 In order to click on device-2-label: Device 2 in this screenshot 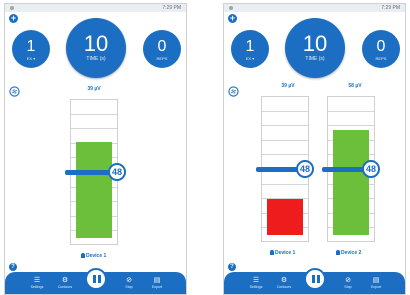, I will do `click(348, 253)`.